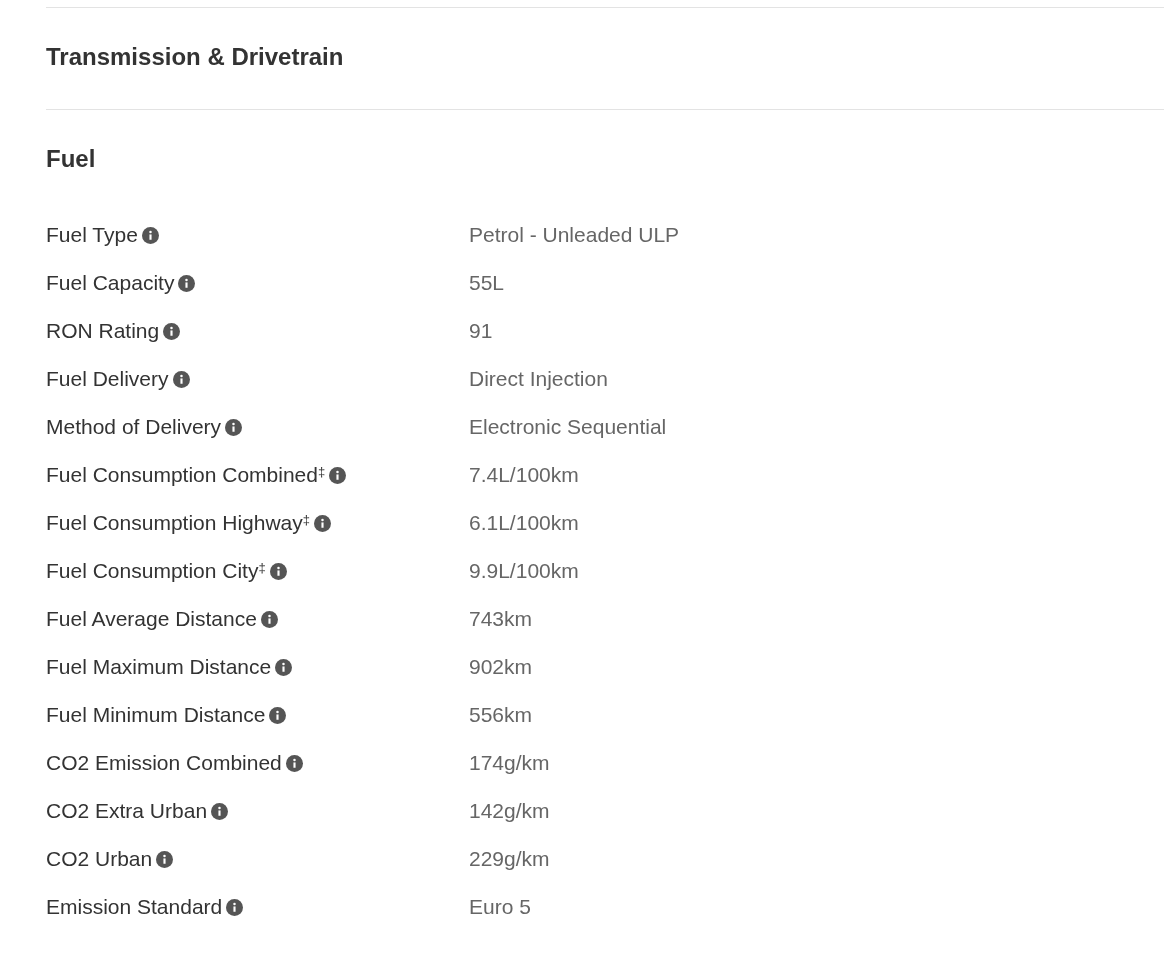 The width and height of the screenshot is (1164, 958). What do you see at coordinates (110, 283) in the screenshot?
I see `spec-label: Fuel Capacity` at bounding box center [110, 283].